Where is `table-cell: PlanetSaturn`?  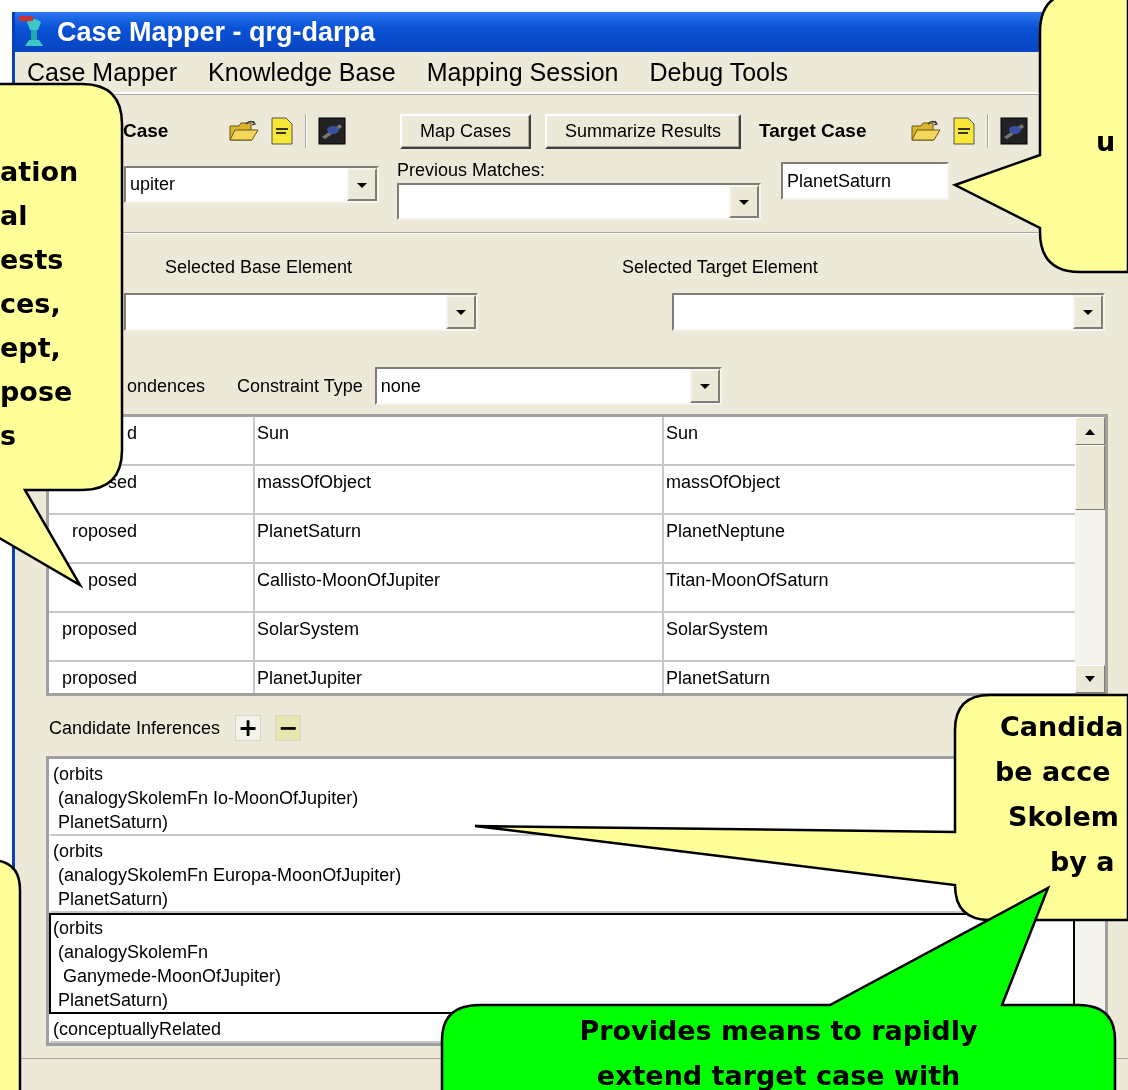
table-cell: PlanetSaturn is located at coordinates (459, 538).